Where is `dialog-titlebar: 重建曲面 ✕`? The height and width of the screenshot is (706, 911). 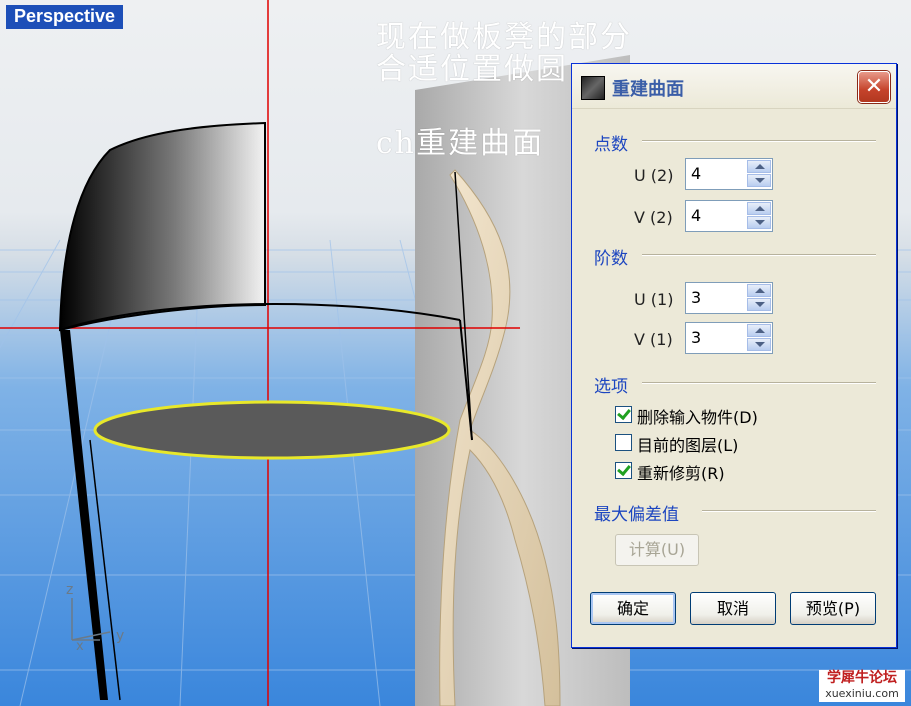
dialog-titlebar: 重建曲面 ✕ is located at coordinates (734, 86).